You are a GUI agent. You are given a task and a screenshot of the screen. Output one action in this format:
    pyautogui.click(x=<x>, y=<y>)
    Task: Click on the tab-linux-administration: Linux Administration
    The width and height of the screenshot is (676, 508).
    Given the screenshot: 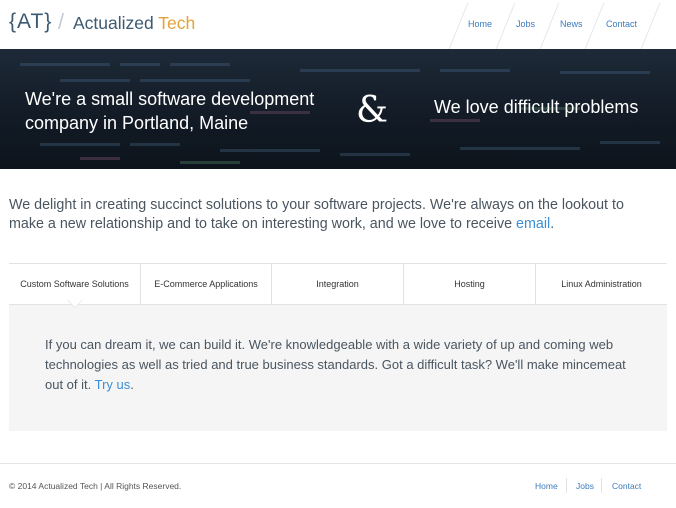 What is the action you would take?
    pyautogui.click(x=601, y=284)
    